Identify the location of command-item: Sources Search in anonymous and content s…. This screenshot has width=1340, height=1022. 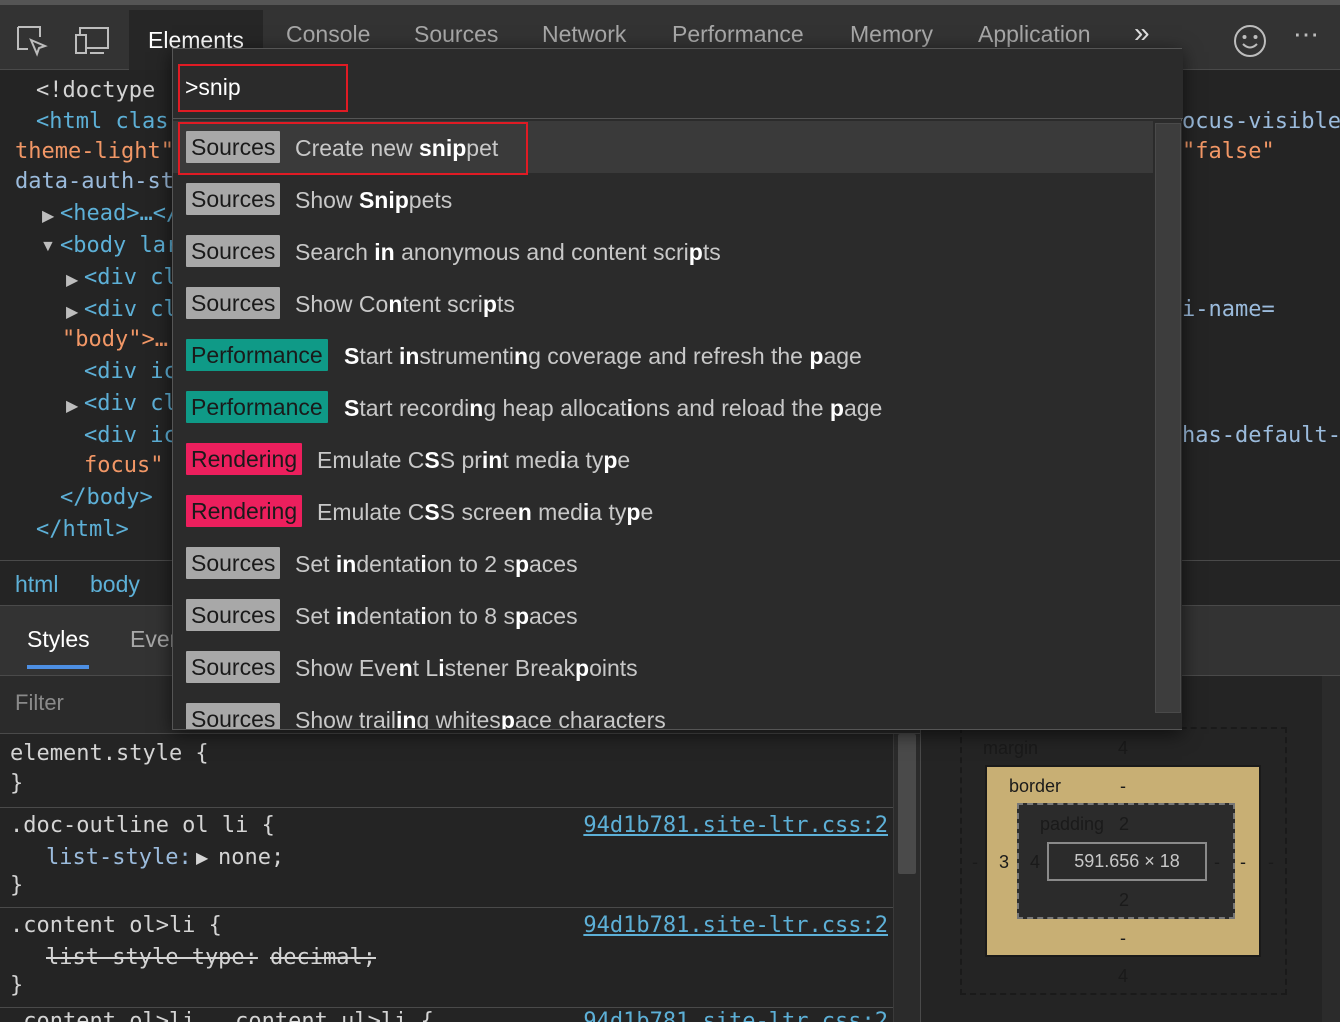
(663, 251).